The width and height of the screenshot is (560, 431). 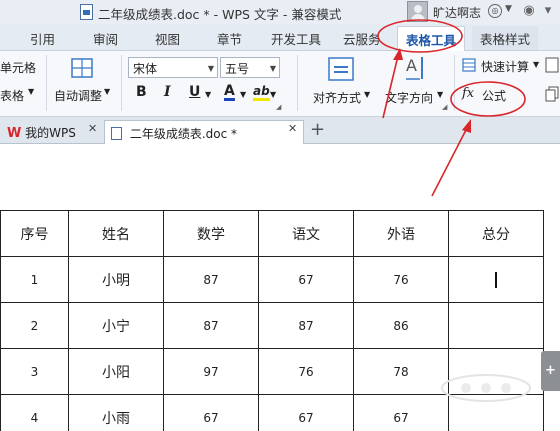 I want to click on table-header-cell: 数学, so click(x=211, y=233).